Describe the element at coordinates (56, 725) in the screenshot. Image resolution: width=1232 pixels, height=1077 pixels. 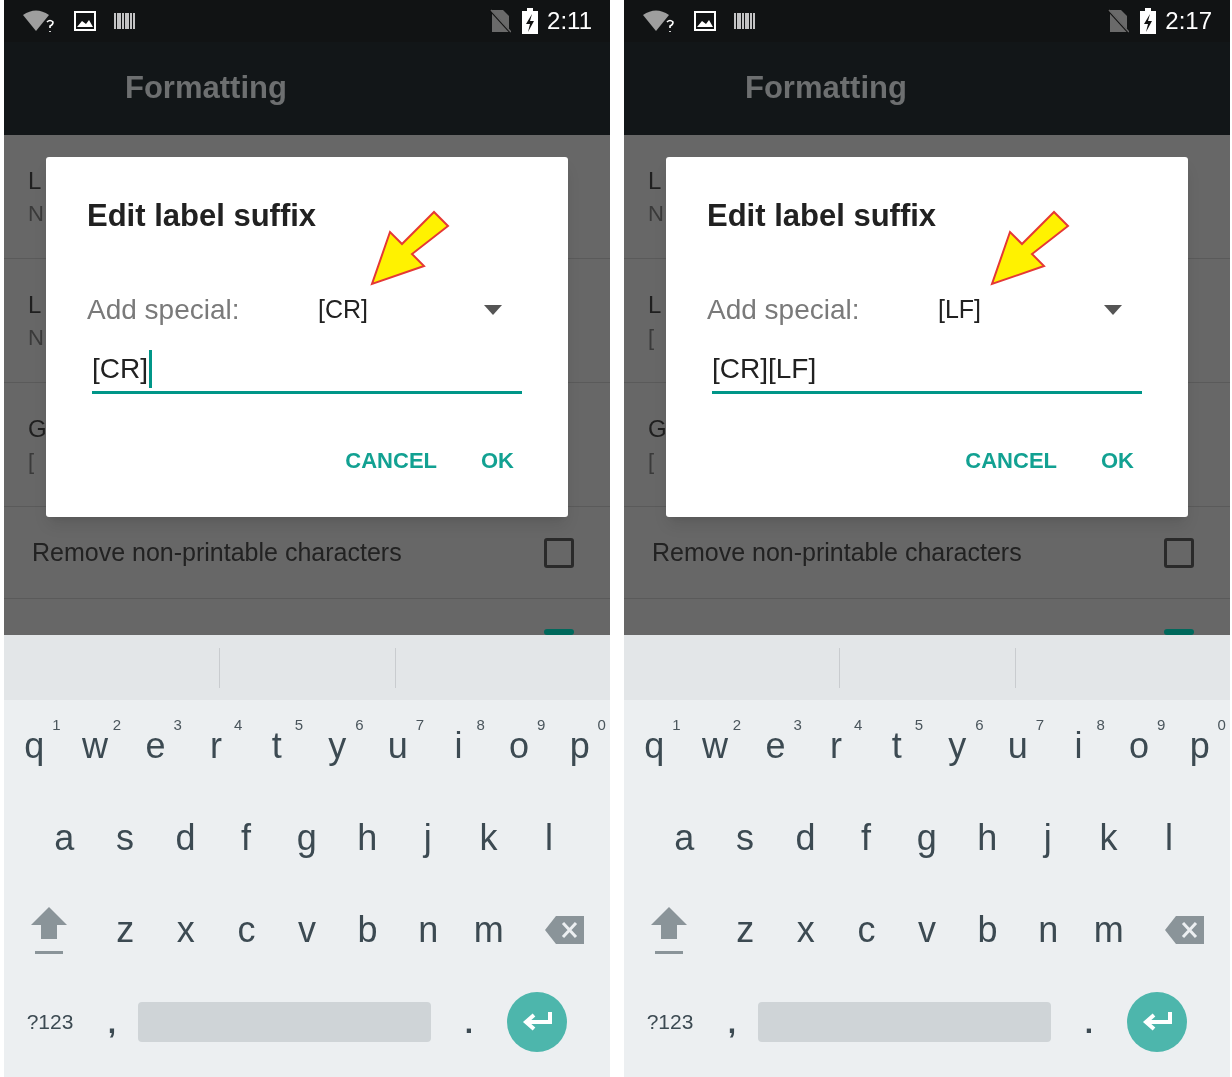
I see `key-hint: 1` at that location.